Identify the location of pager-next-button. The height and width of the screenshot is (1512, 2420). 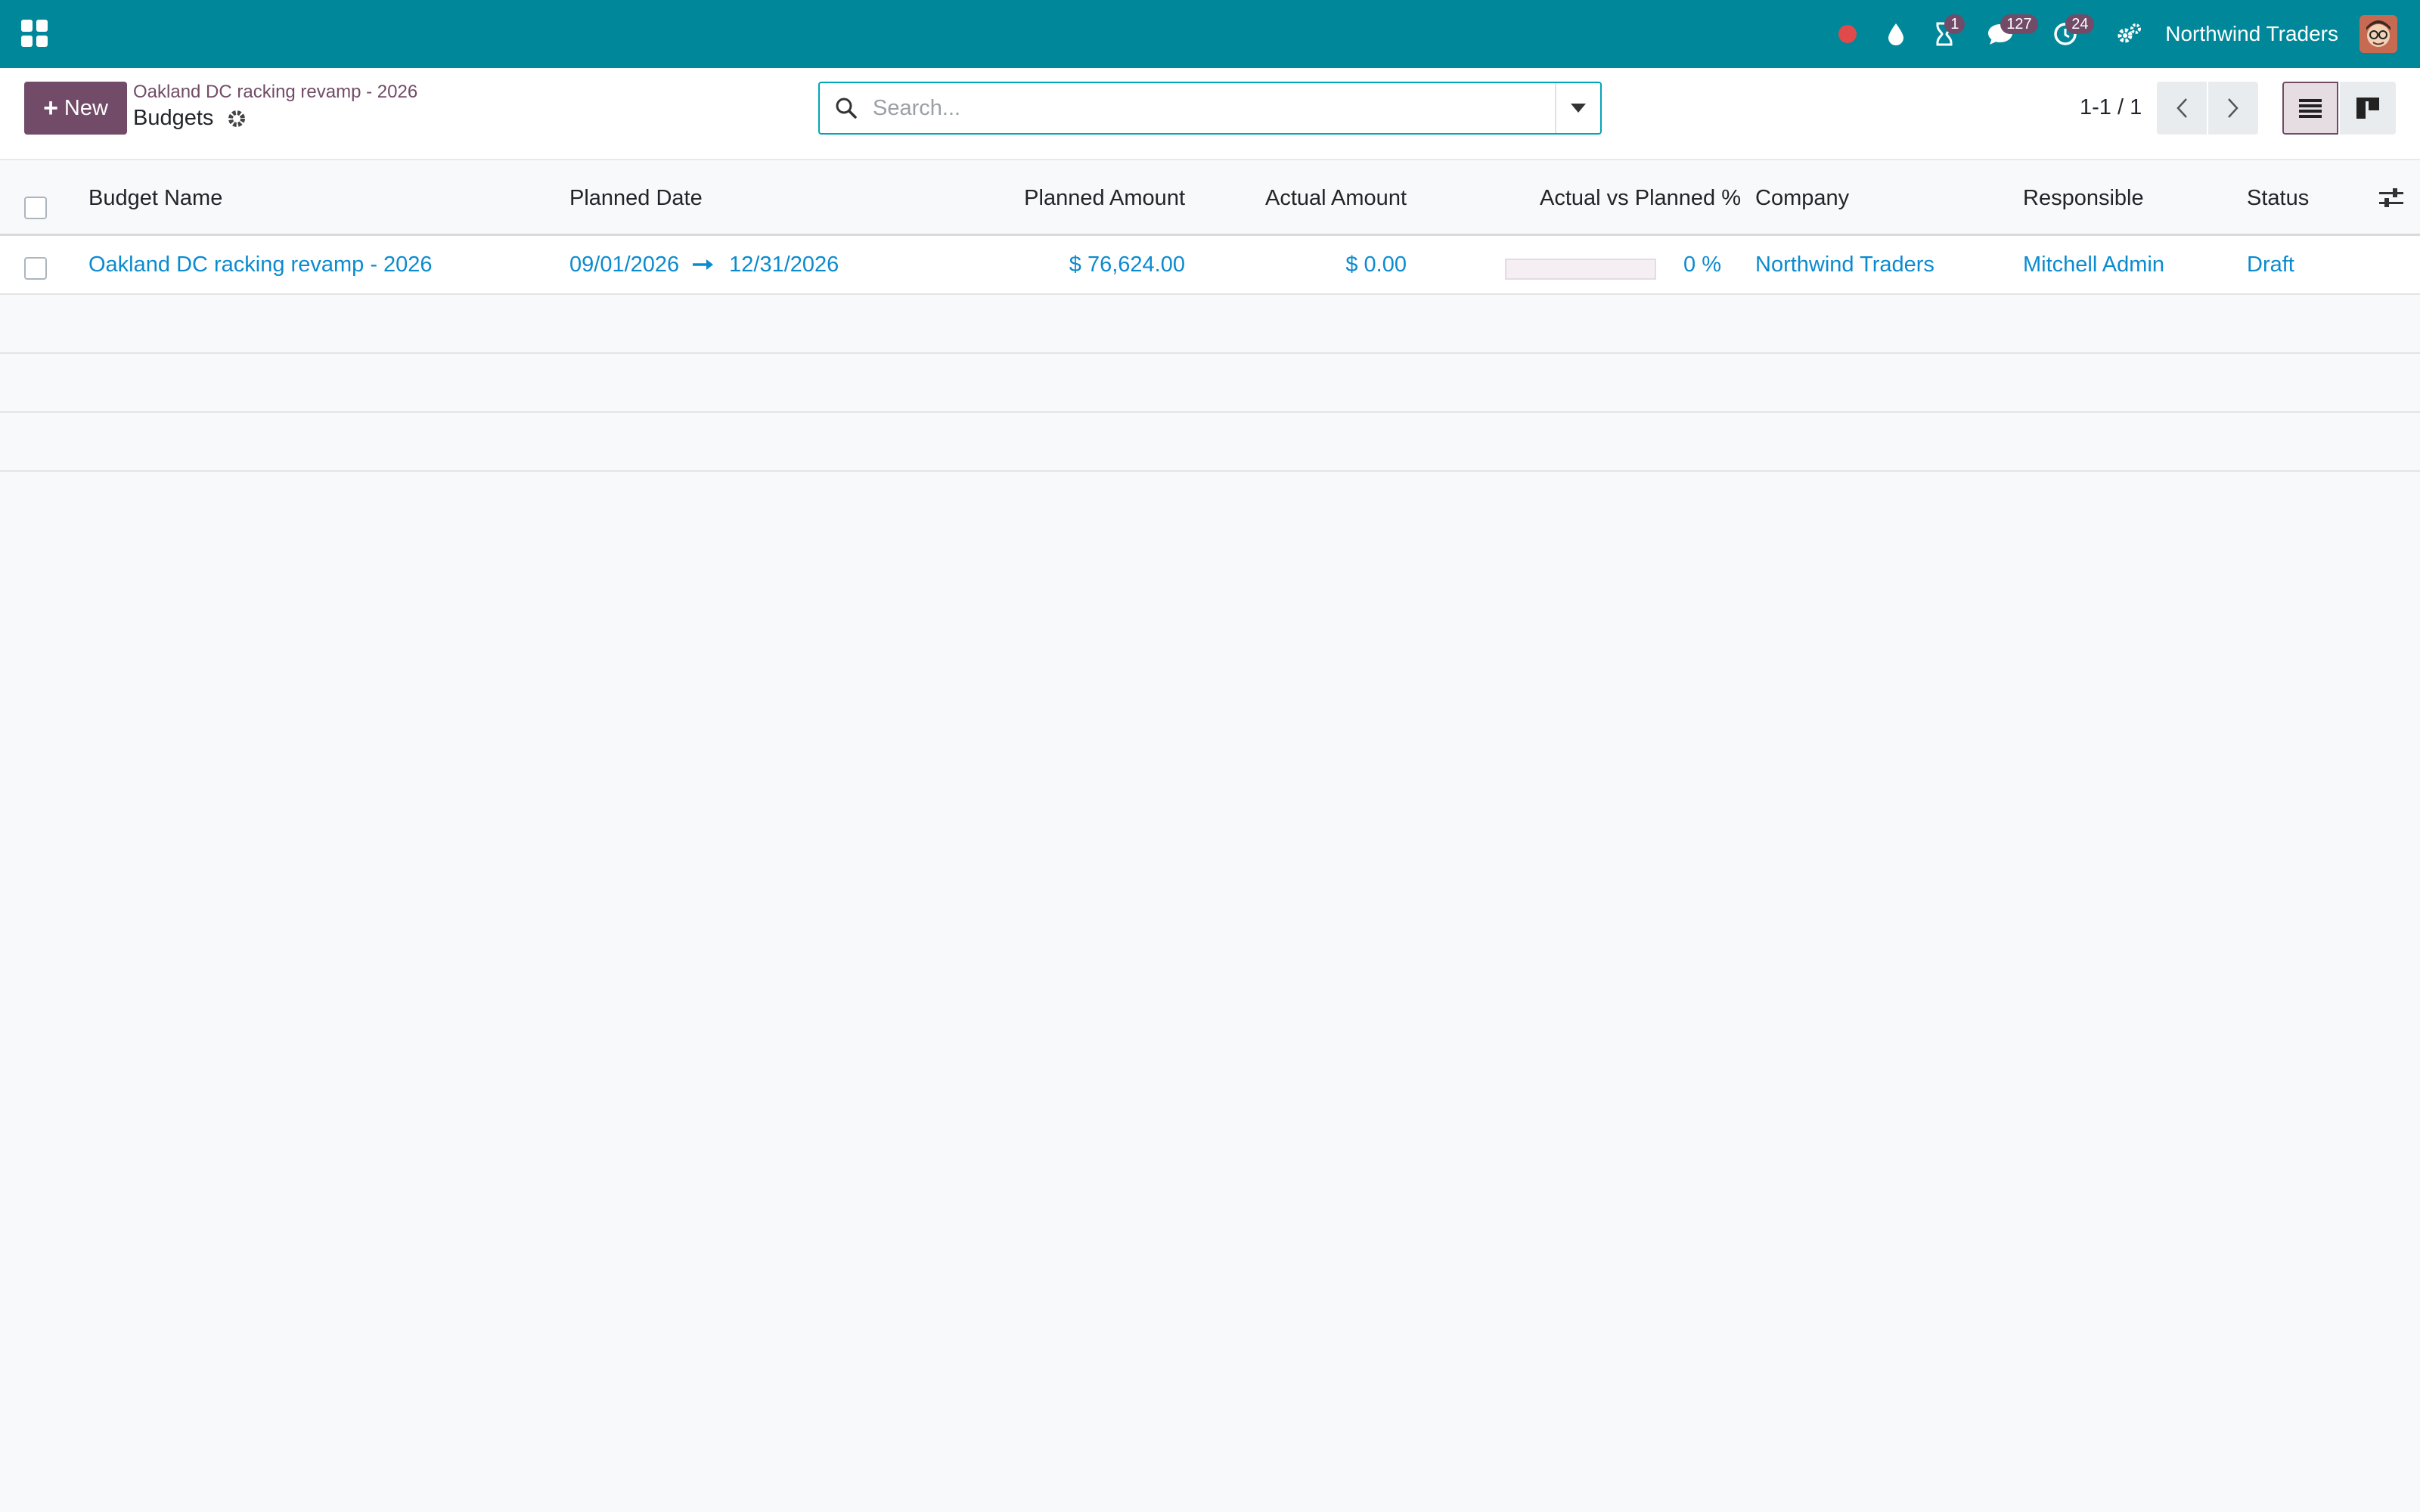
(2233, 109).